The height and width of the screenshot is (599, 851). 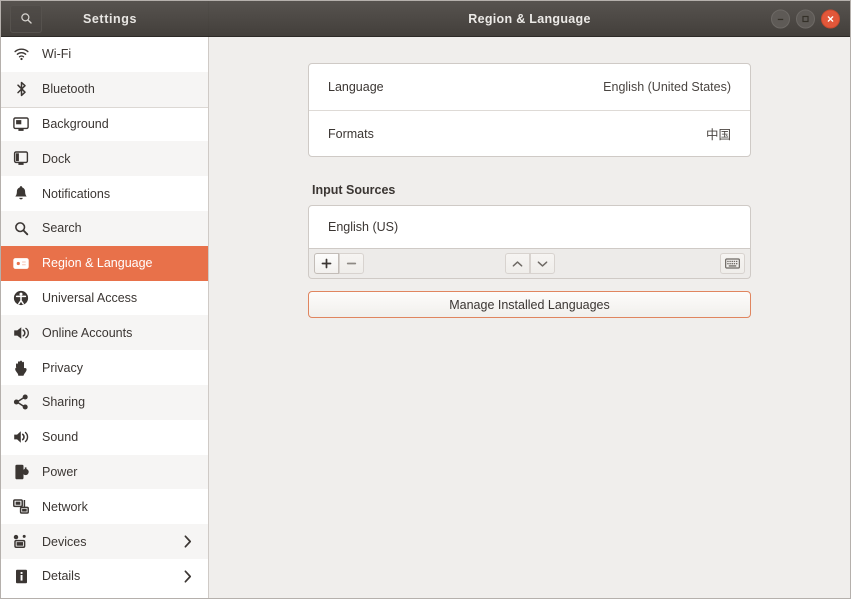 I want to click on background-monitor-icon, so click(x=21, y=124).